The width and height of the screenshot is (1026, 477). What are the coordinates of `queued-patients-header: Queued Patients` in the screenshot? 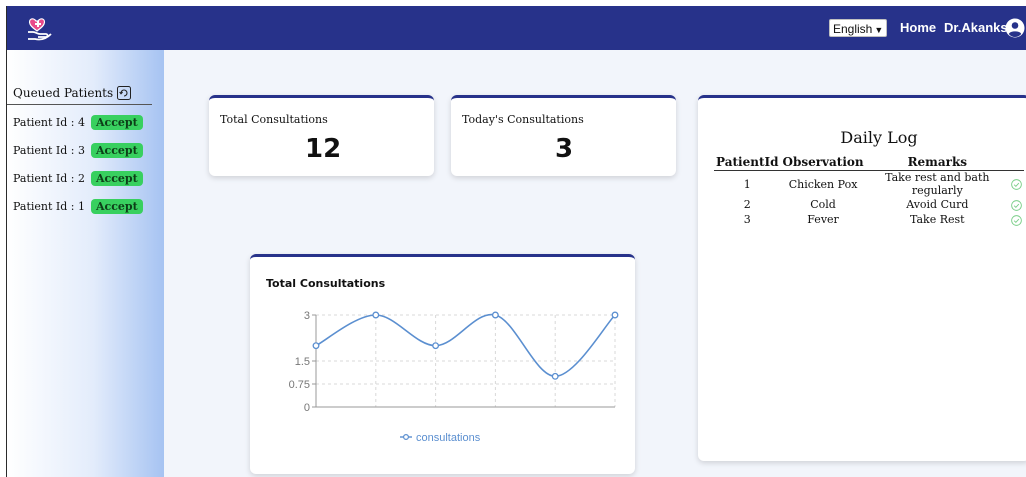 It's located at (72, 93).